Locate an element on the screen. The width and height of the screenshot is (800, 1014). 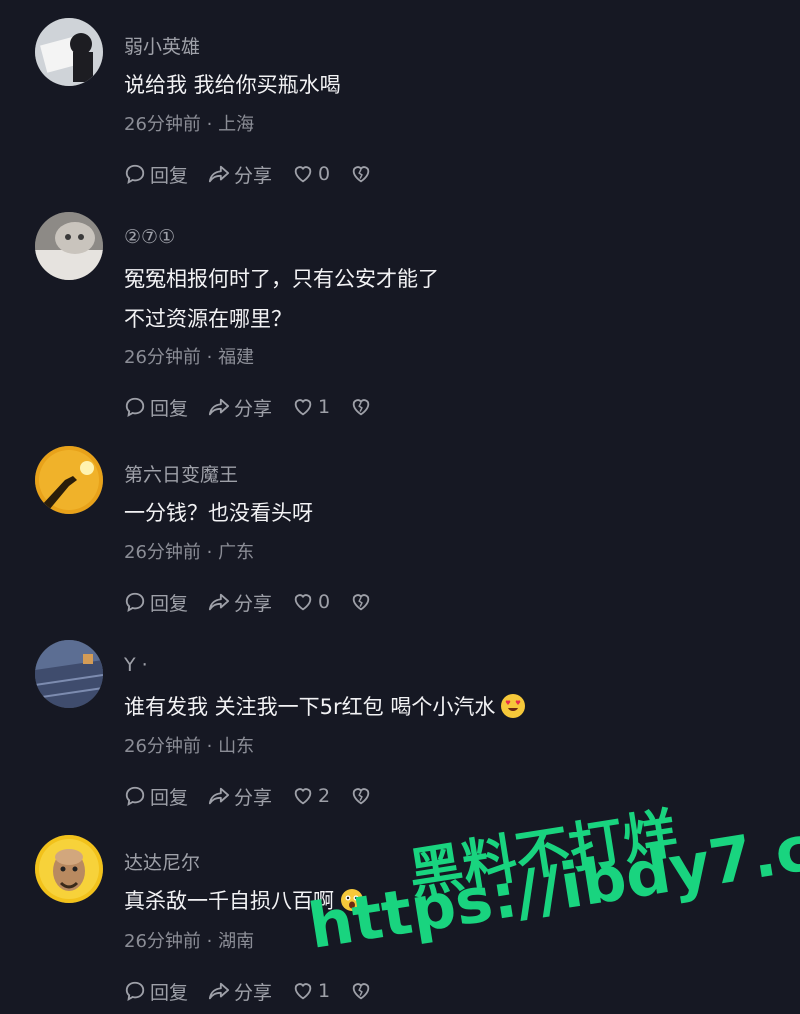
comment-text: 冤冤相报何时了，只有公安才能了 is located at coordinates (281, 279).